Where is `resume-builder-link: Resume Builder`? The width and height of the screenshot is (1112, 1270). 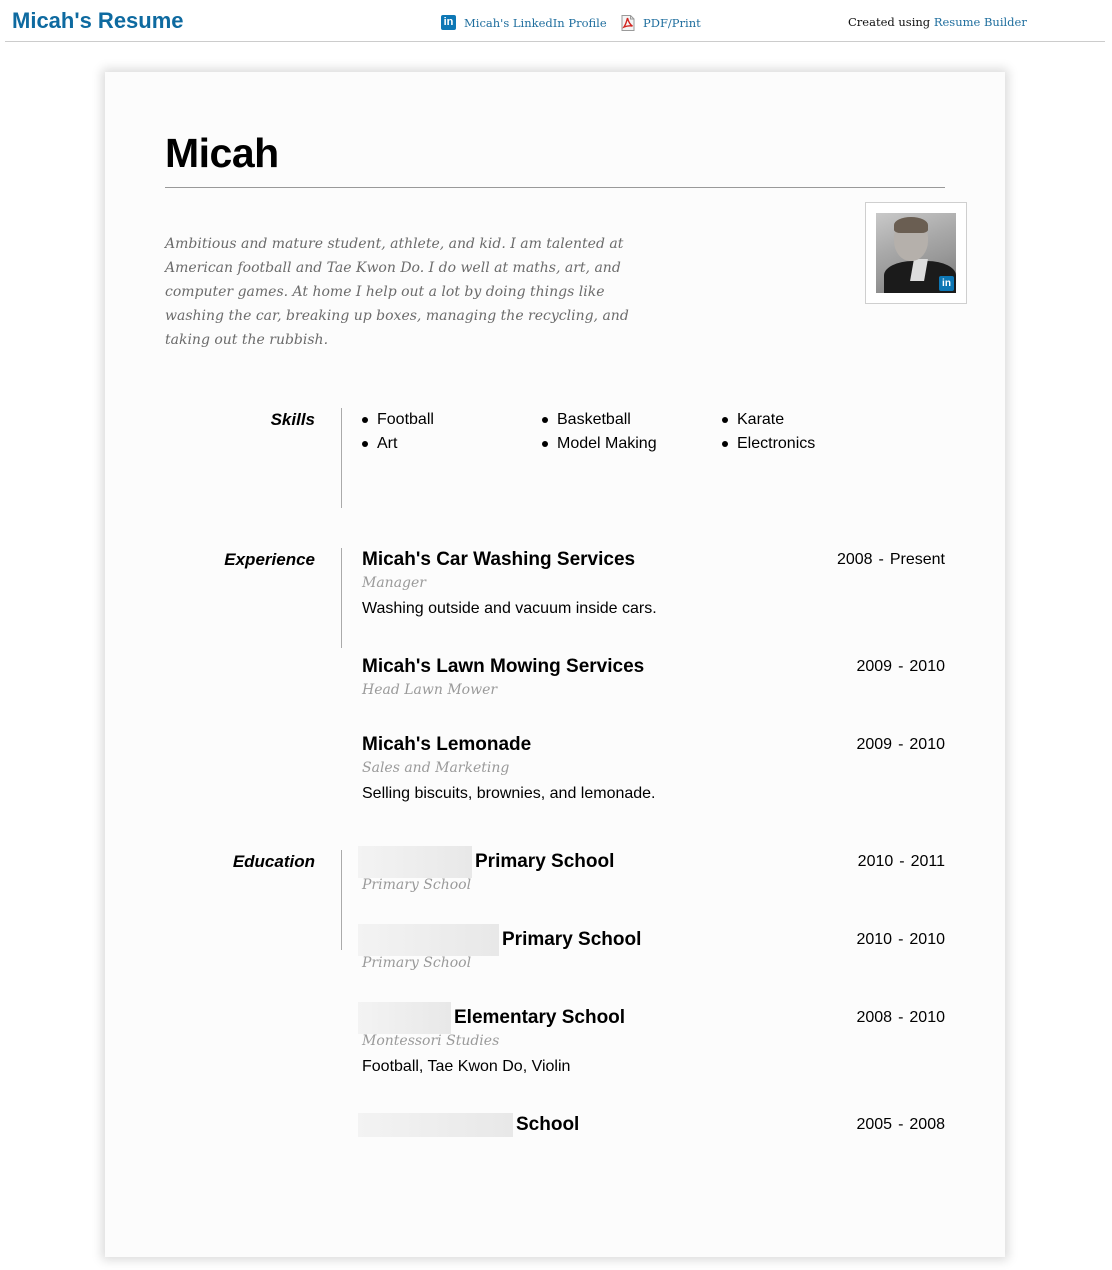 resume-builder-link: Resume Builder is located at coordinates (980, 22).